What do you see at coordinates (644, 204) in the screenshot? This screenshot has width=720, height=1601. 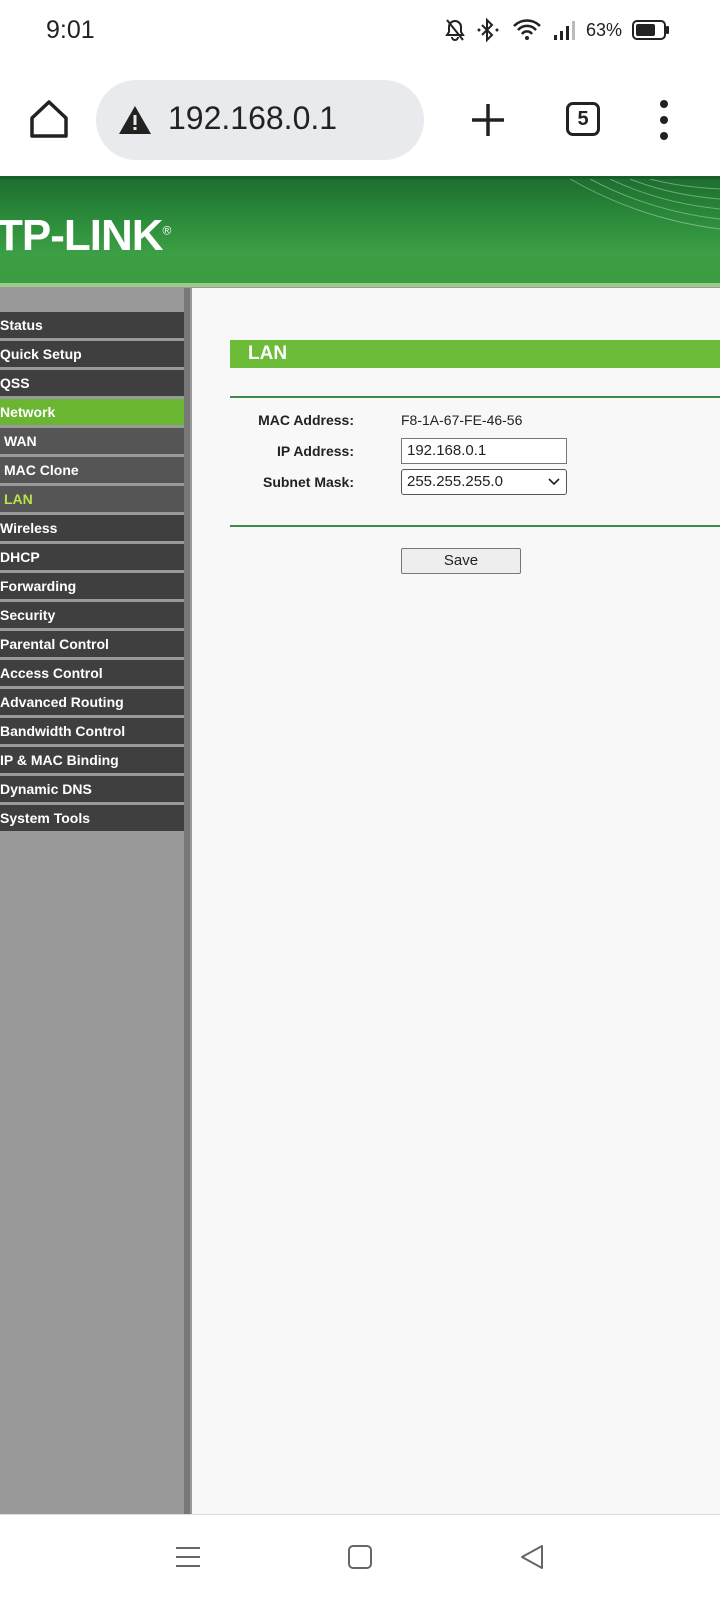 I see `banner-swoosh` at bounding box center [644, 204].